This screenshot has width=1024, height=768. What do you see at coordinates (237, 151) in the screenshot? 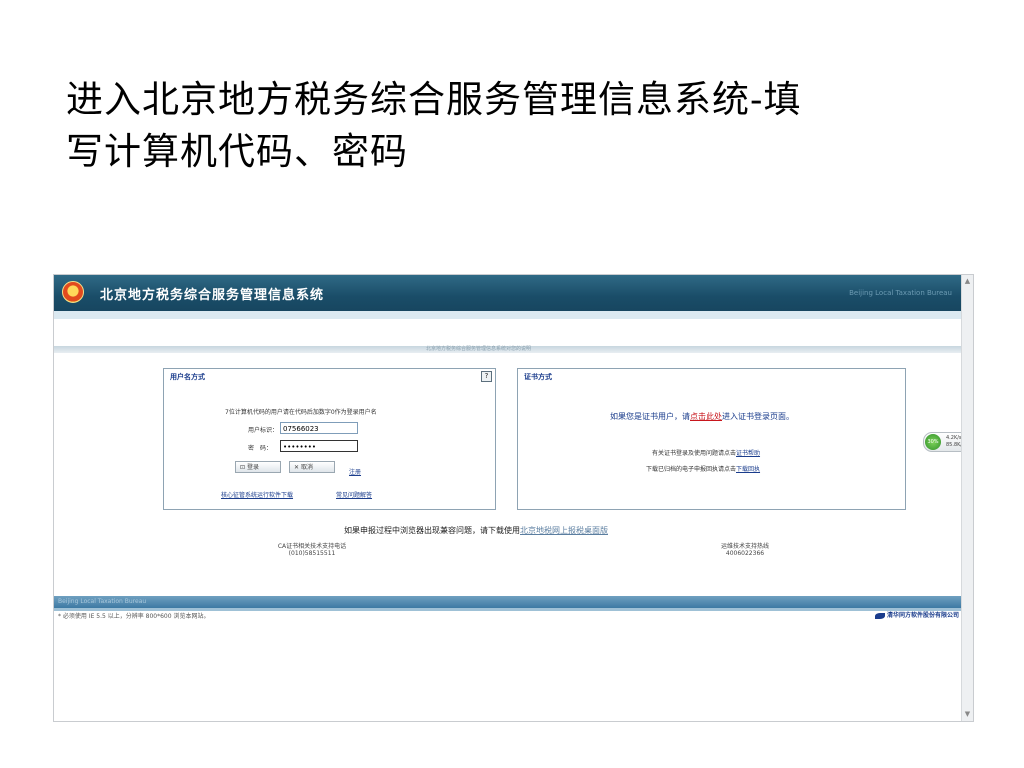
I see `slide-title-line2: 写计算机代码、密码` at bounding box center [237, 151].